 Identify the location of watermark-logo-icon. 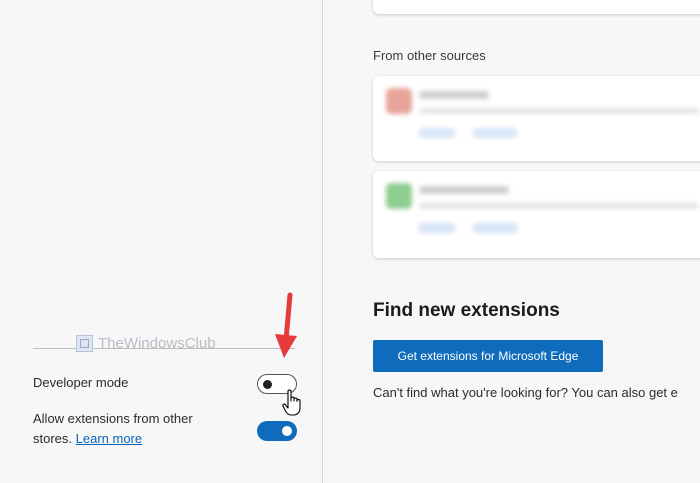
(84, 343).